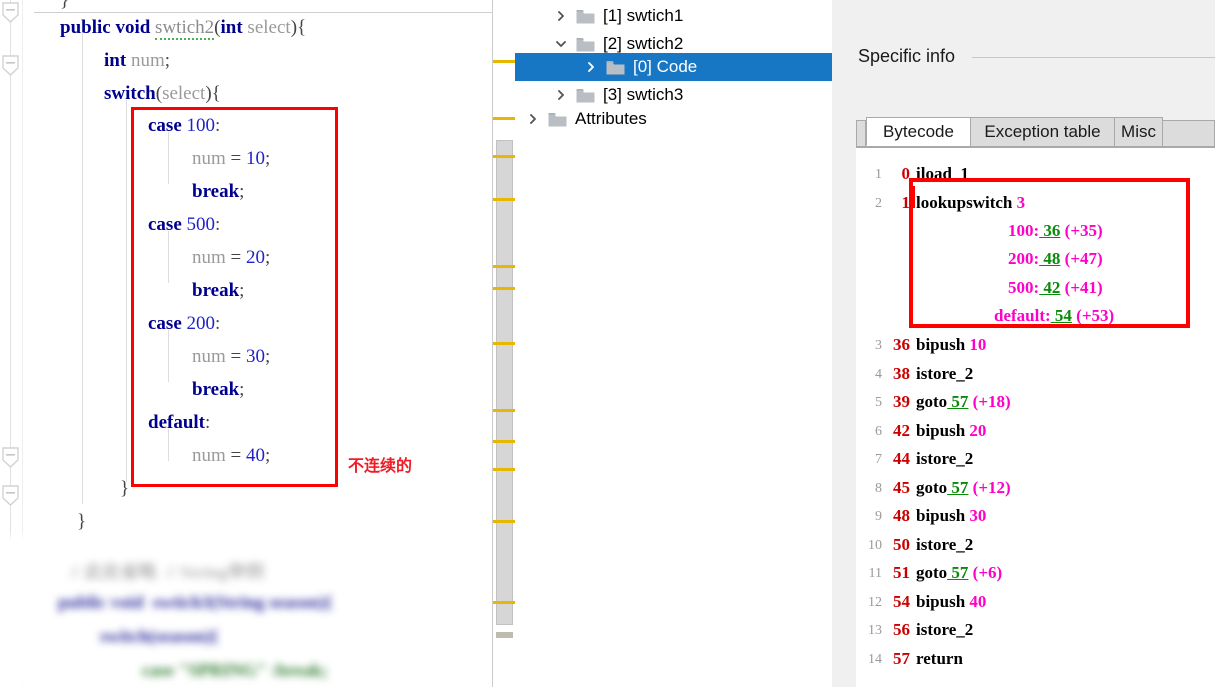  Describe the element at coordinates (878, 459) in the screenshot. I see `bytecode-line-number: 7` at that location.